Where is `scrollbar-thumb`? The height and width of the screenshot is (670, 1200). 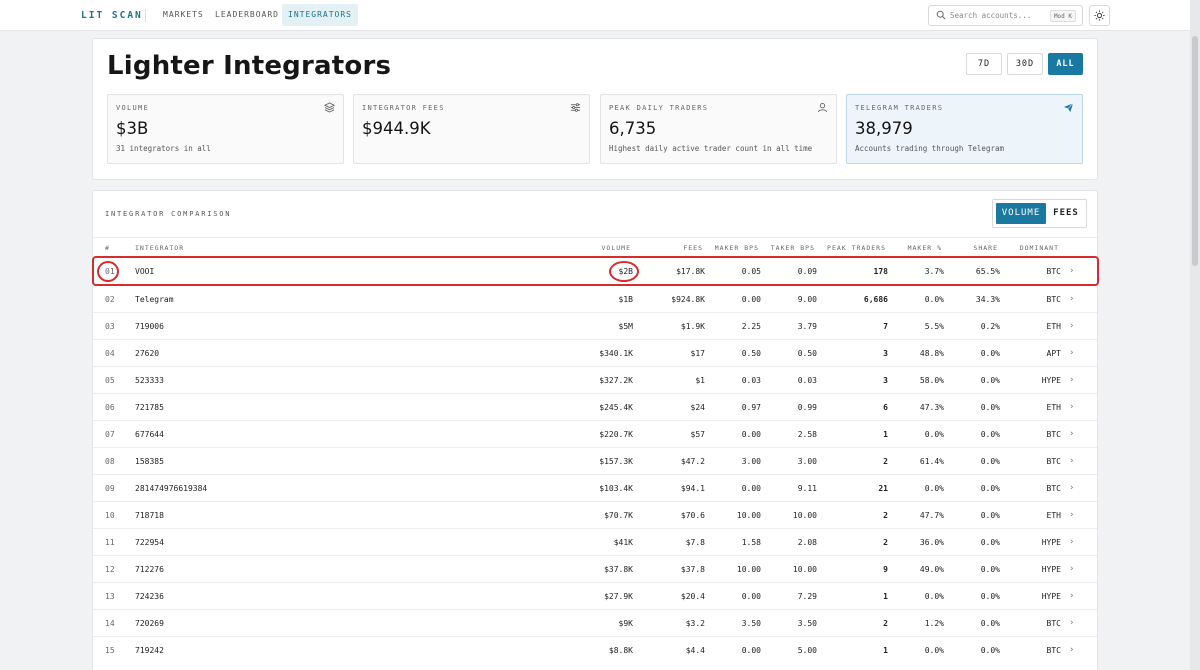
scrollbar-thumb is located at coordinates (1195, 151).